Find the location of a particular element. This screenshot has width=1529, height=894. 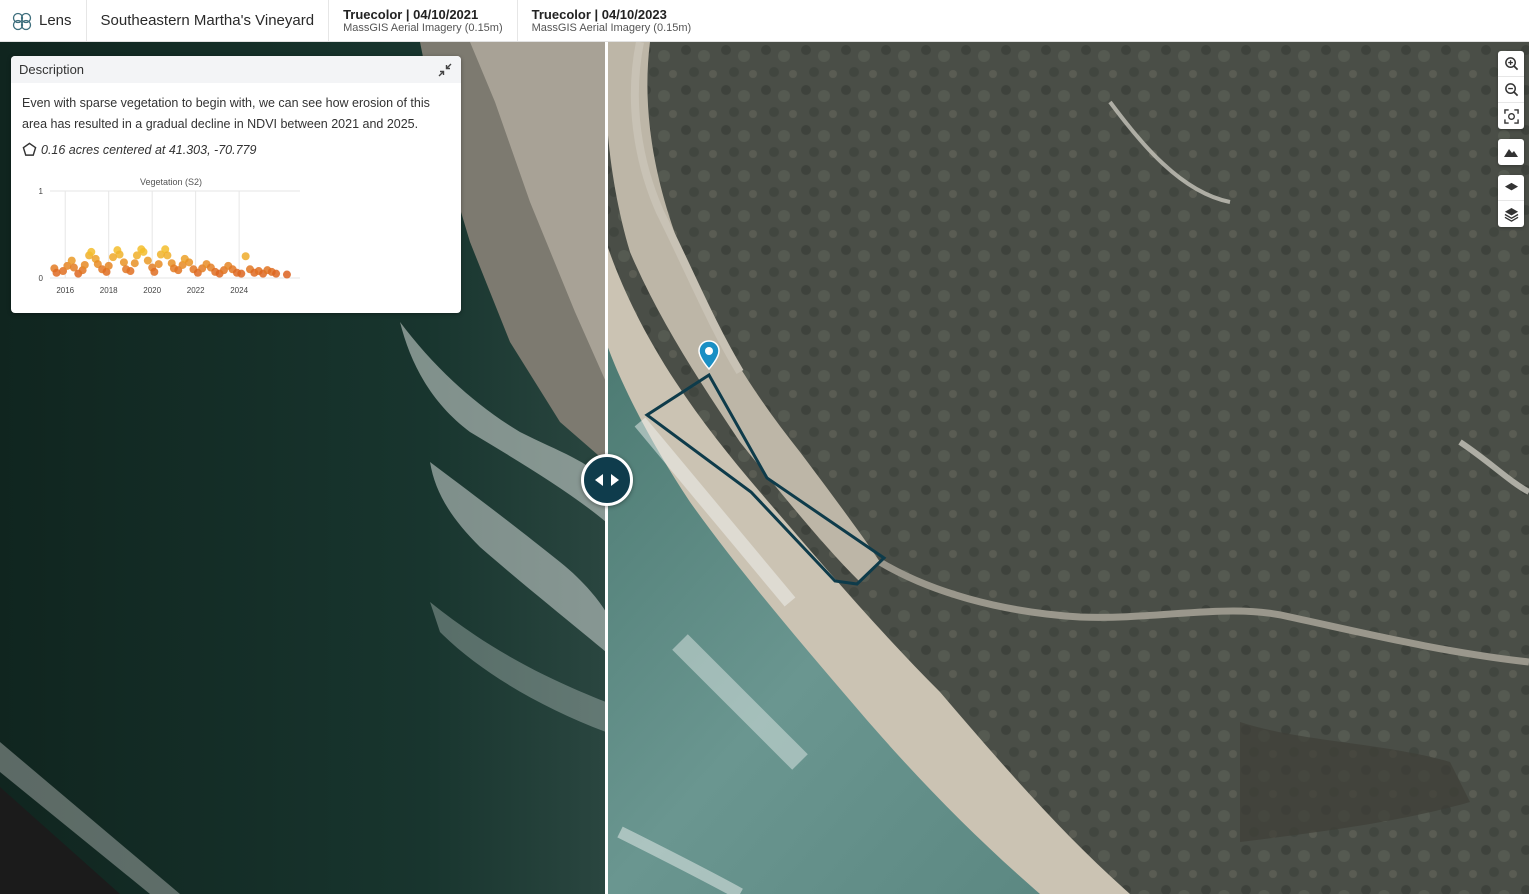

chart-title: Vegetation (S2) is located at coordinates (171, 182).